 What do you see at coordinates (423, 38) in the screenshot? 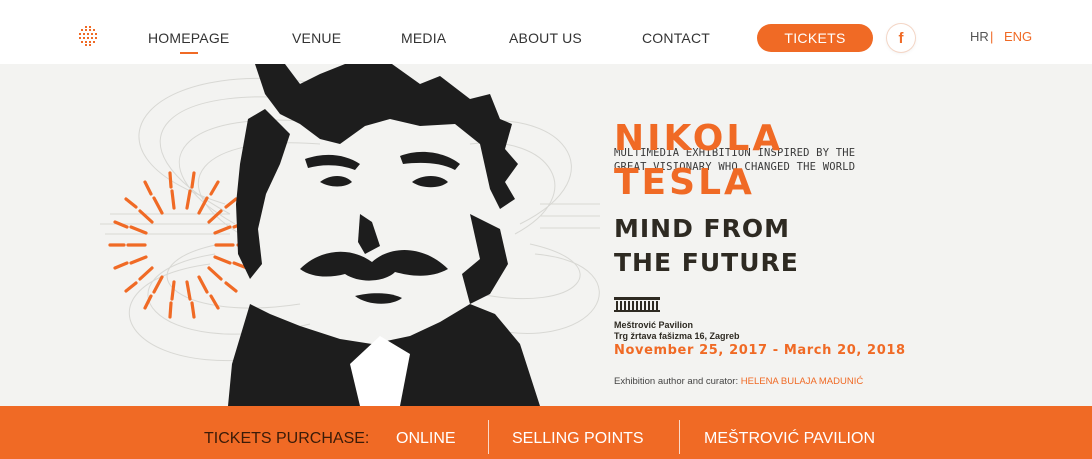
I see `nav-media-link: MEDIA` at bounding box center [423, 38].